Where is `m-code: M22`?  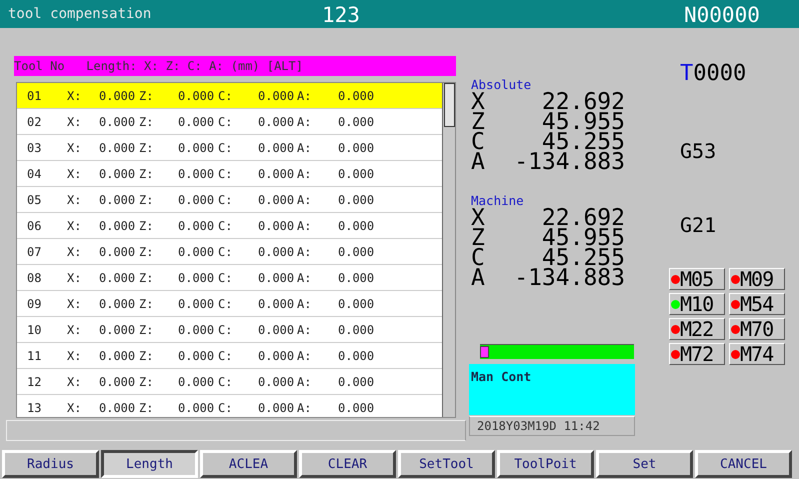
m-code: M22 is located at coordinates (697, 329).